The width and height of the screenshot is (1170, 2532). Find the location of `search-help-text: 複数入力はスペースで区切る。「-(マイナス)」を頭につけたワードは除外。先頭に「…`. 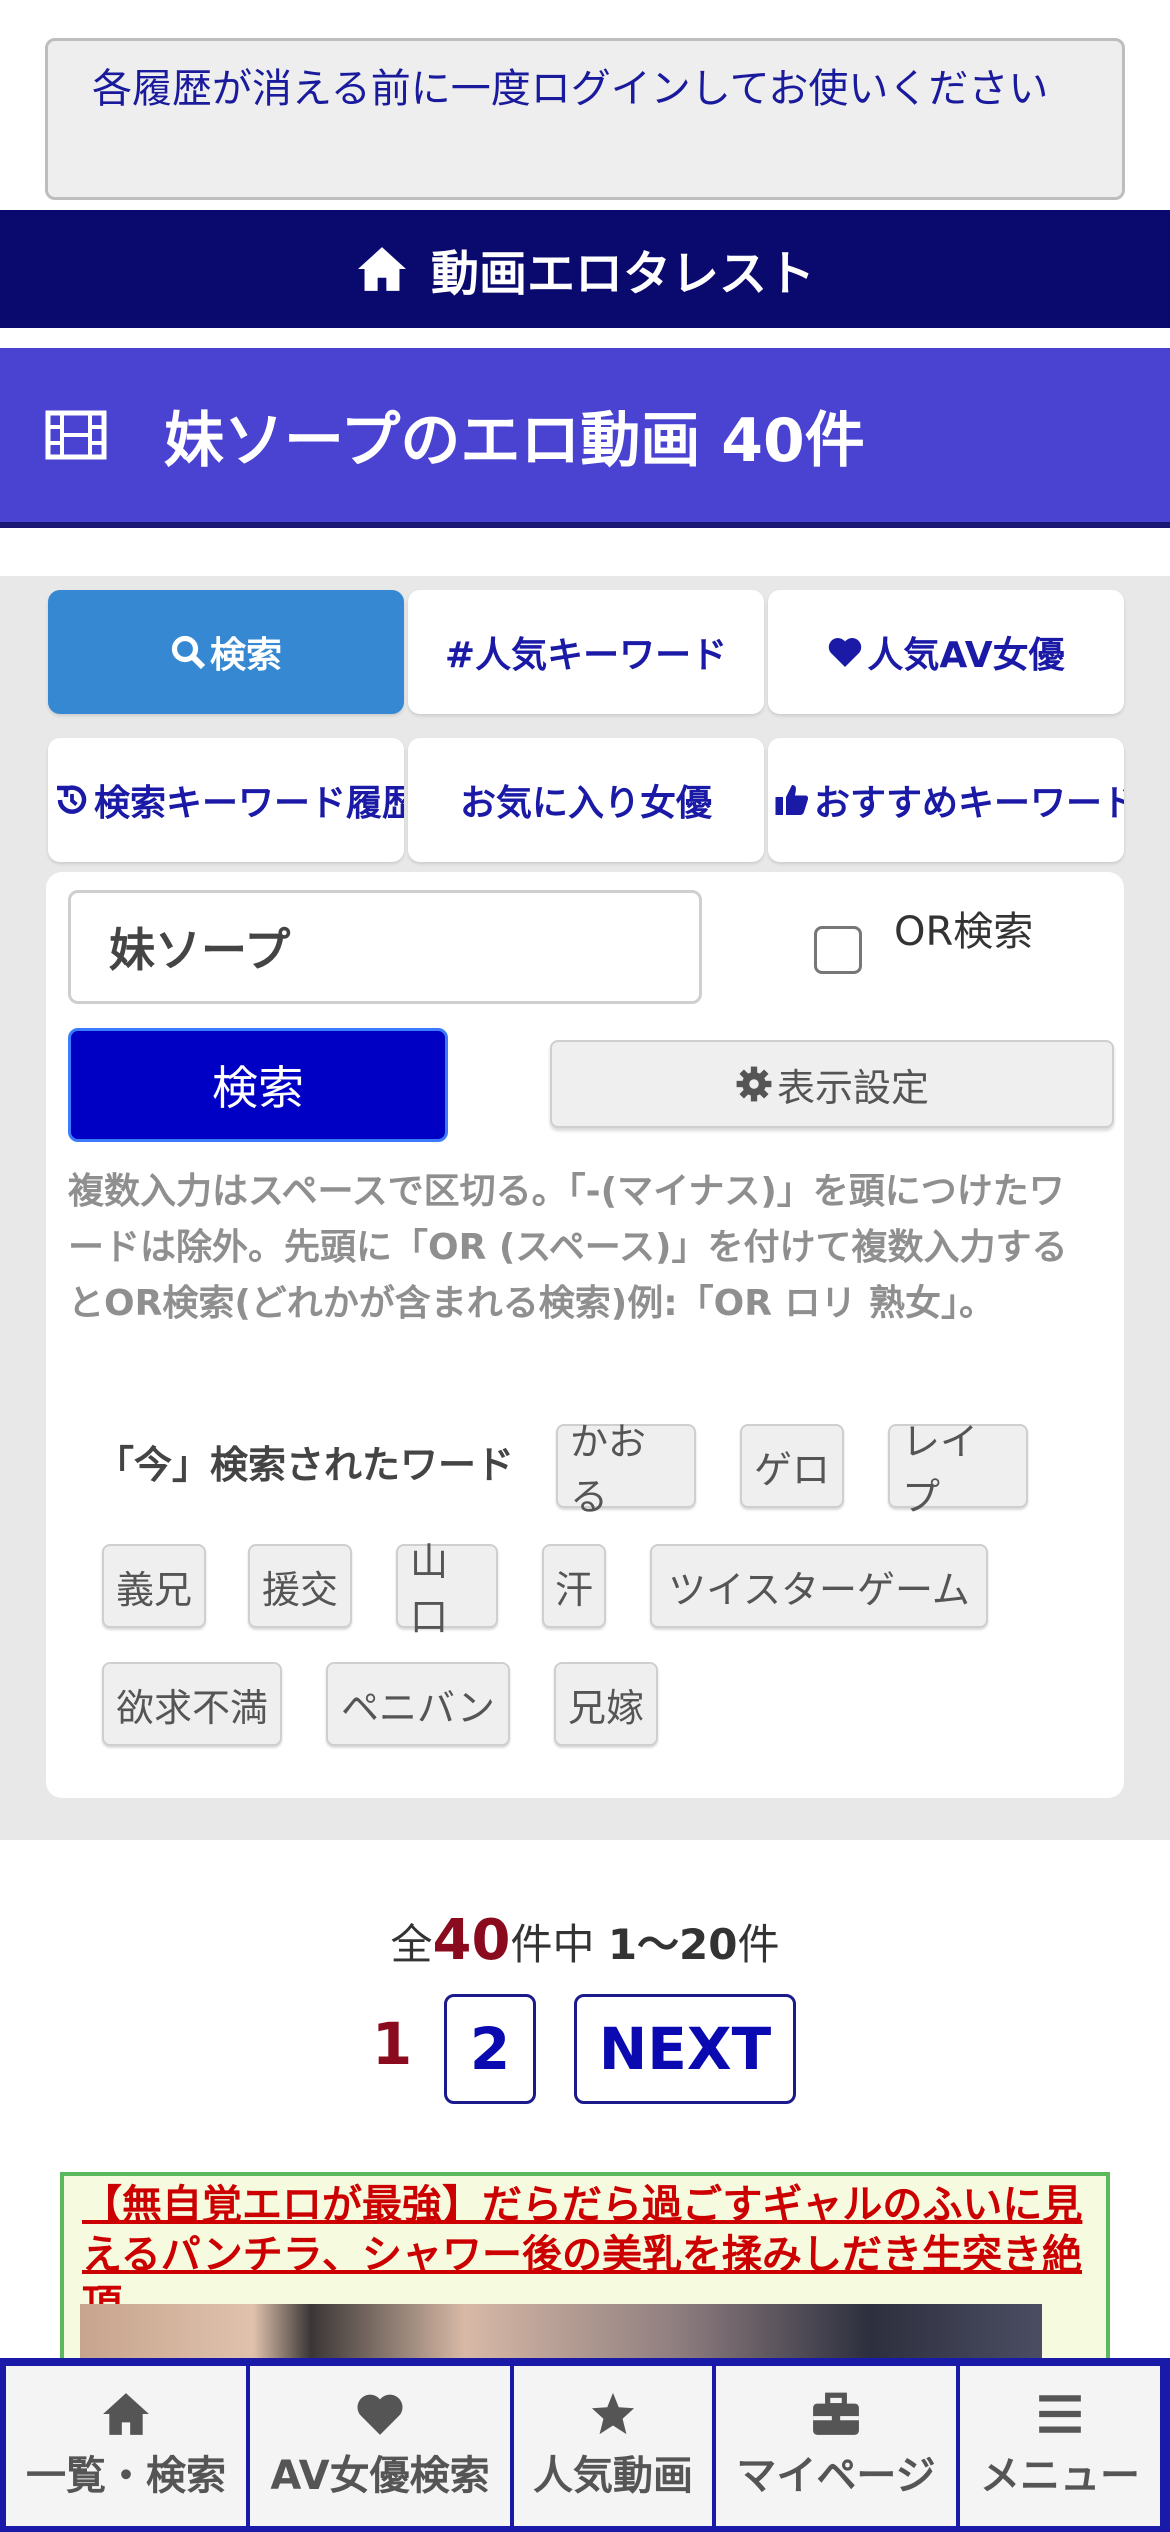

search-help-text: 複数入力はスペースで区切る。「-(マイナス)」を頭につけたワードは除外。先頭に「… is located at coordinates (568, 1247).